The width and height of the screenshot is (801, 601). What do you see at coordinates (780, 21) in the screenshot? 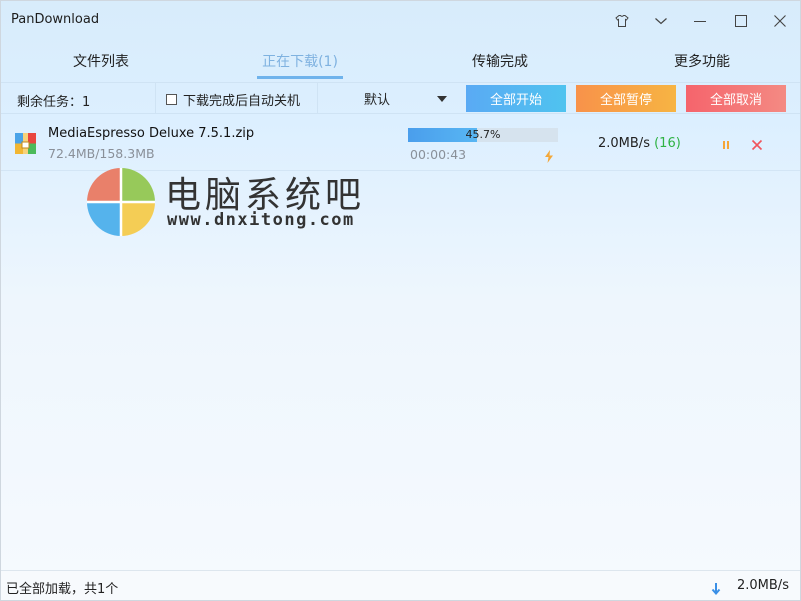
I see `close-icon` at bounding box center [780, 21].